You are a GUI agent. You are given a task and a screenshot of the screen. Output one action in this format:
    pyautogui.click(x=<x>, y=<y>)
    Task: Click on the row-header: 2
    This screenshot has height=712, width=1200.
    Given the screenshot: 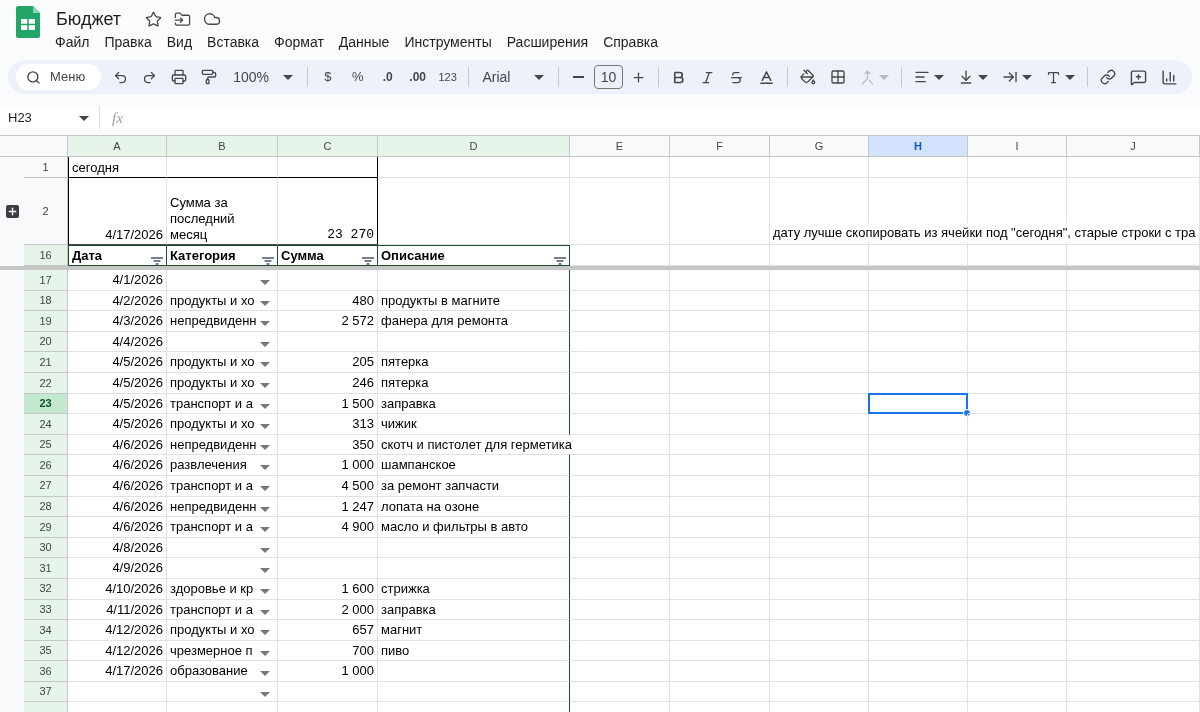 What is the action you would take?
    pyautogui.click(x=46, y=211)
    